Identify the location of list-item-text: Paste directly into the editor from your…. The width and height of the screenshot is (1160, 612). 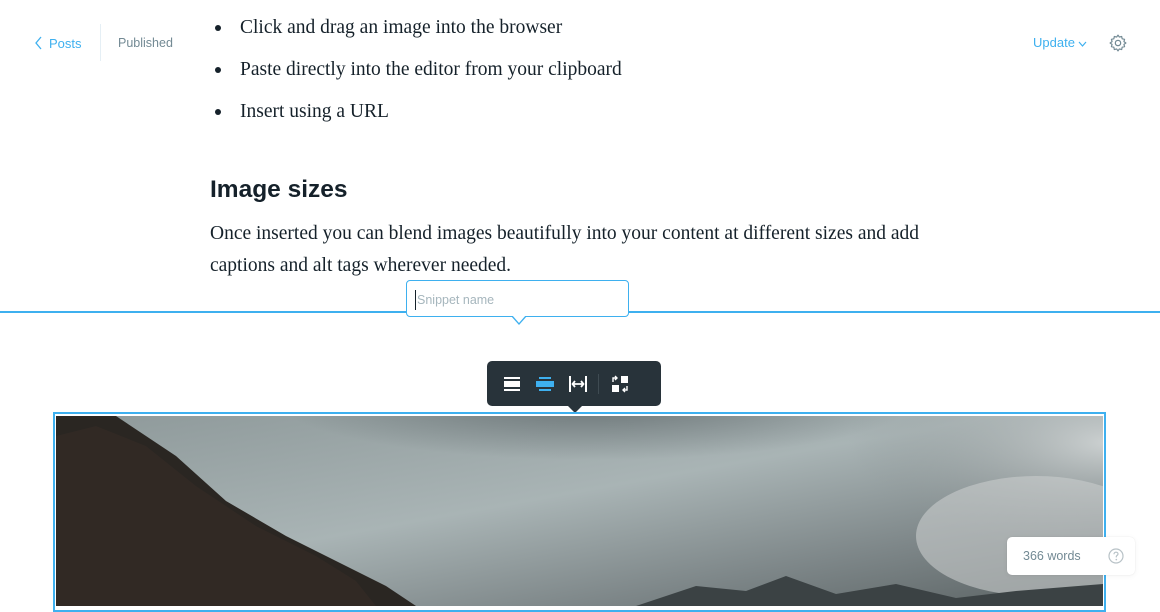
(431, 69).